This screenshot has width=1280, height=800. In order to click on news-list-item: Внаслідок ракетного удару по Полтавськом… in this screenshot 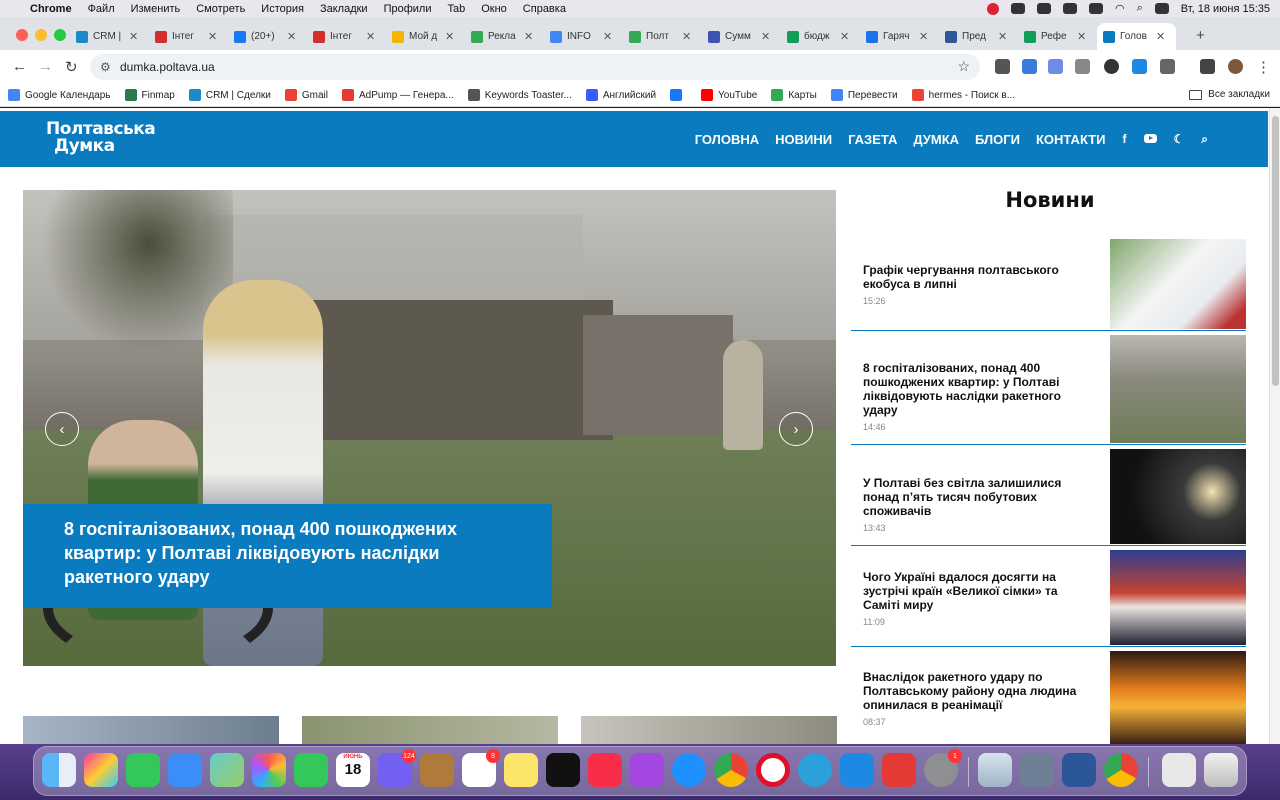, I will do `click(1048, 697)`.